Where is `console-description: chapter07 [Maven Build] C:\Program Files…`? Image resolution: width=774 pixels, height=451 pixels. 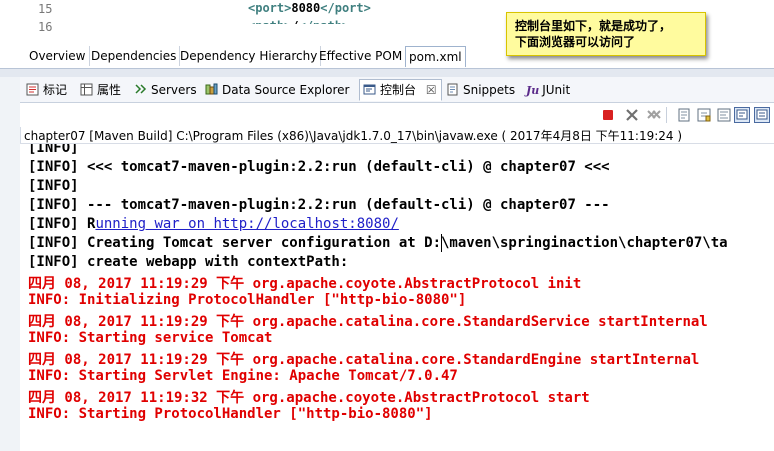
console-description: chapter07 [Maven Build] C:\Program Files… is located at coordinates (353, 136).